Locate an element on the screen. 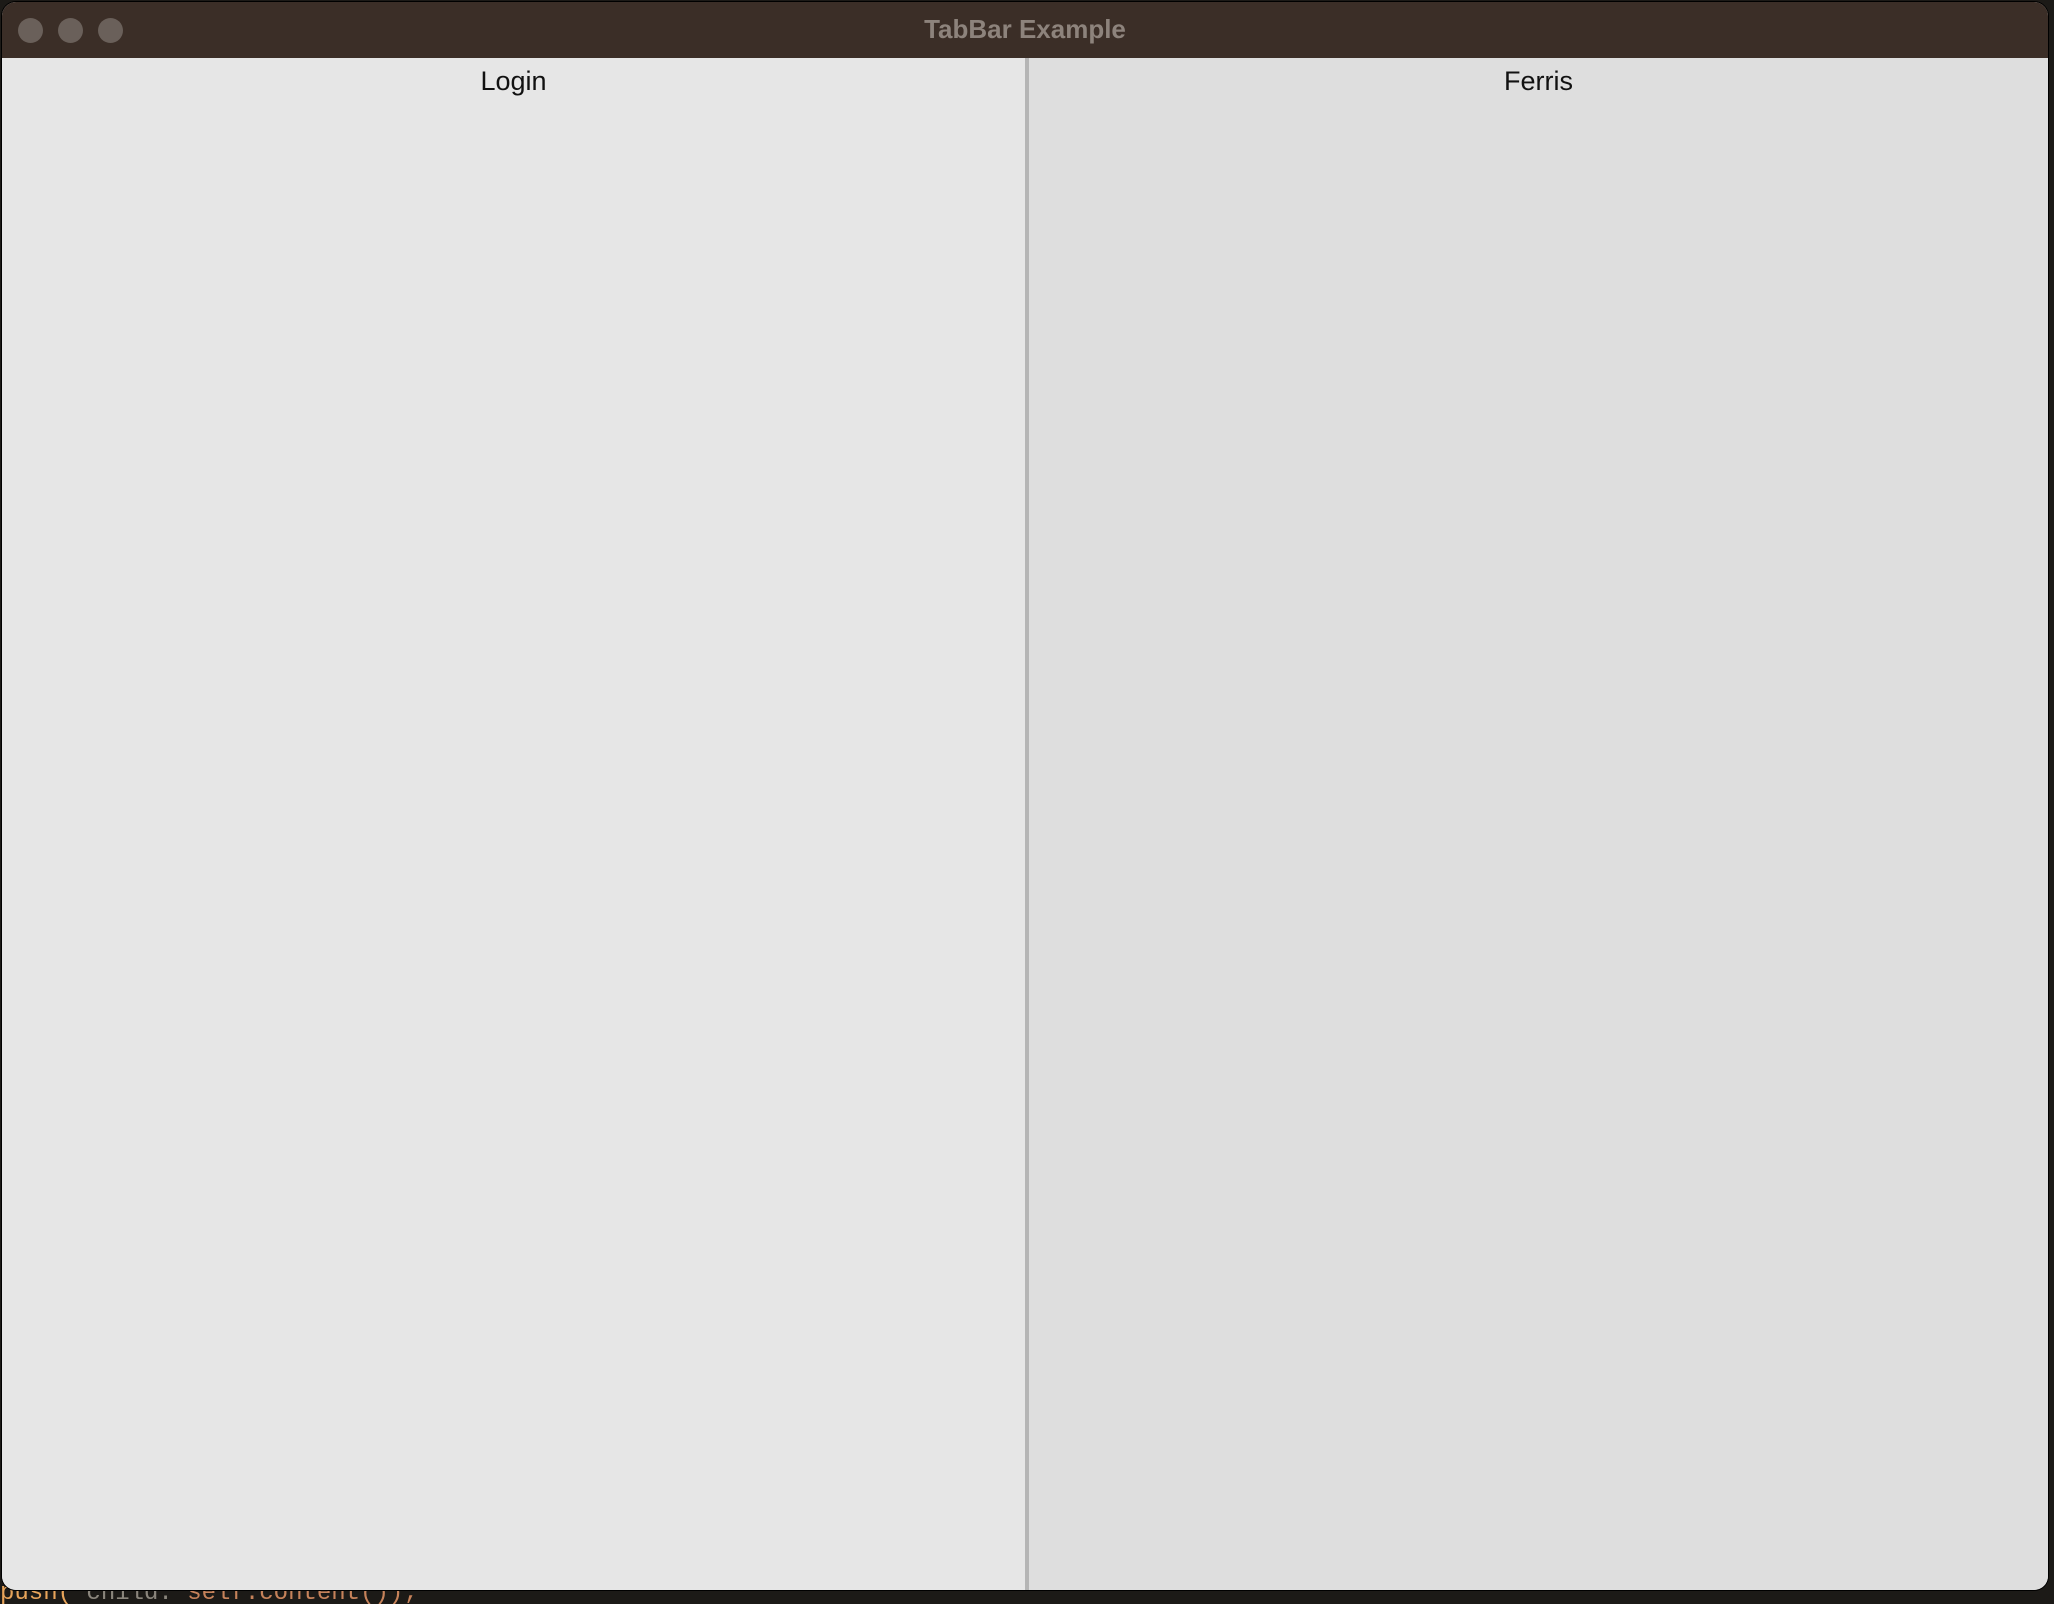  window-title: TabBar Example is located at coordinates (1025, 29).